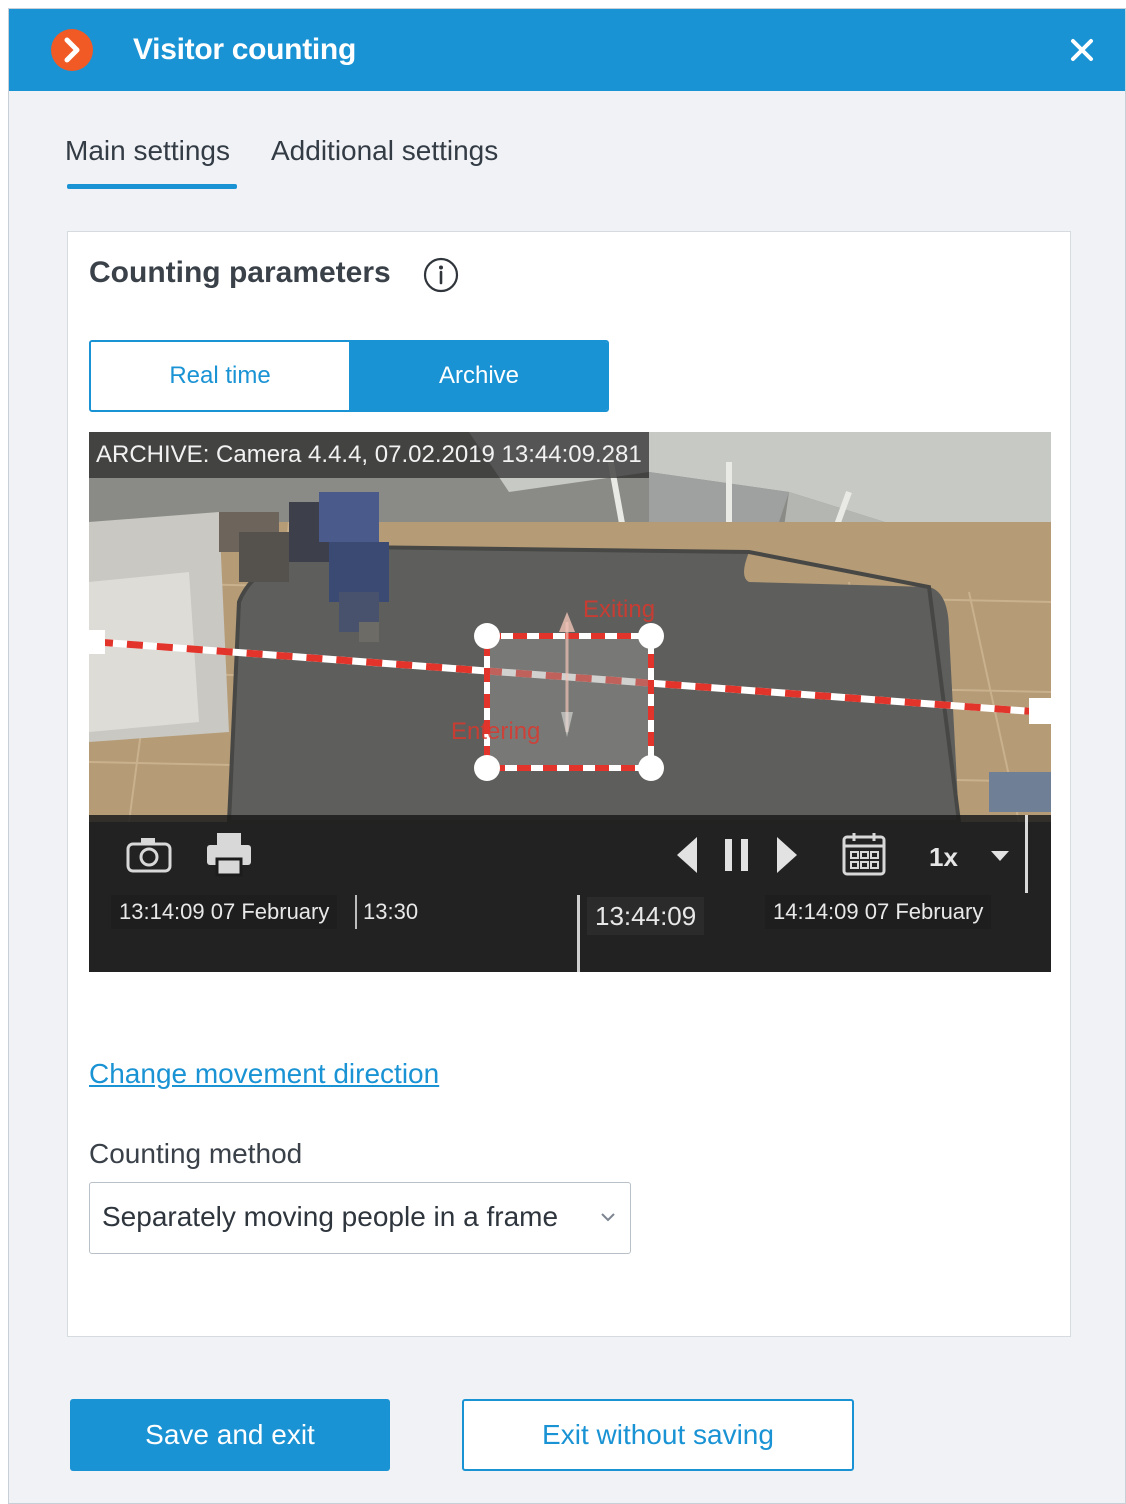 The height and width of the screenshot is (1504, 1126). I want to click on app-logo-icon, so click(72, 50).